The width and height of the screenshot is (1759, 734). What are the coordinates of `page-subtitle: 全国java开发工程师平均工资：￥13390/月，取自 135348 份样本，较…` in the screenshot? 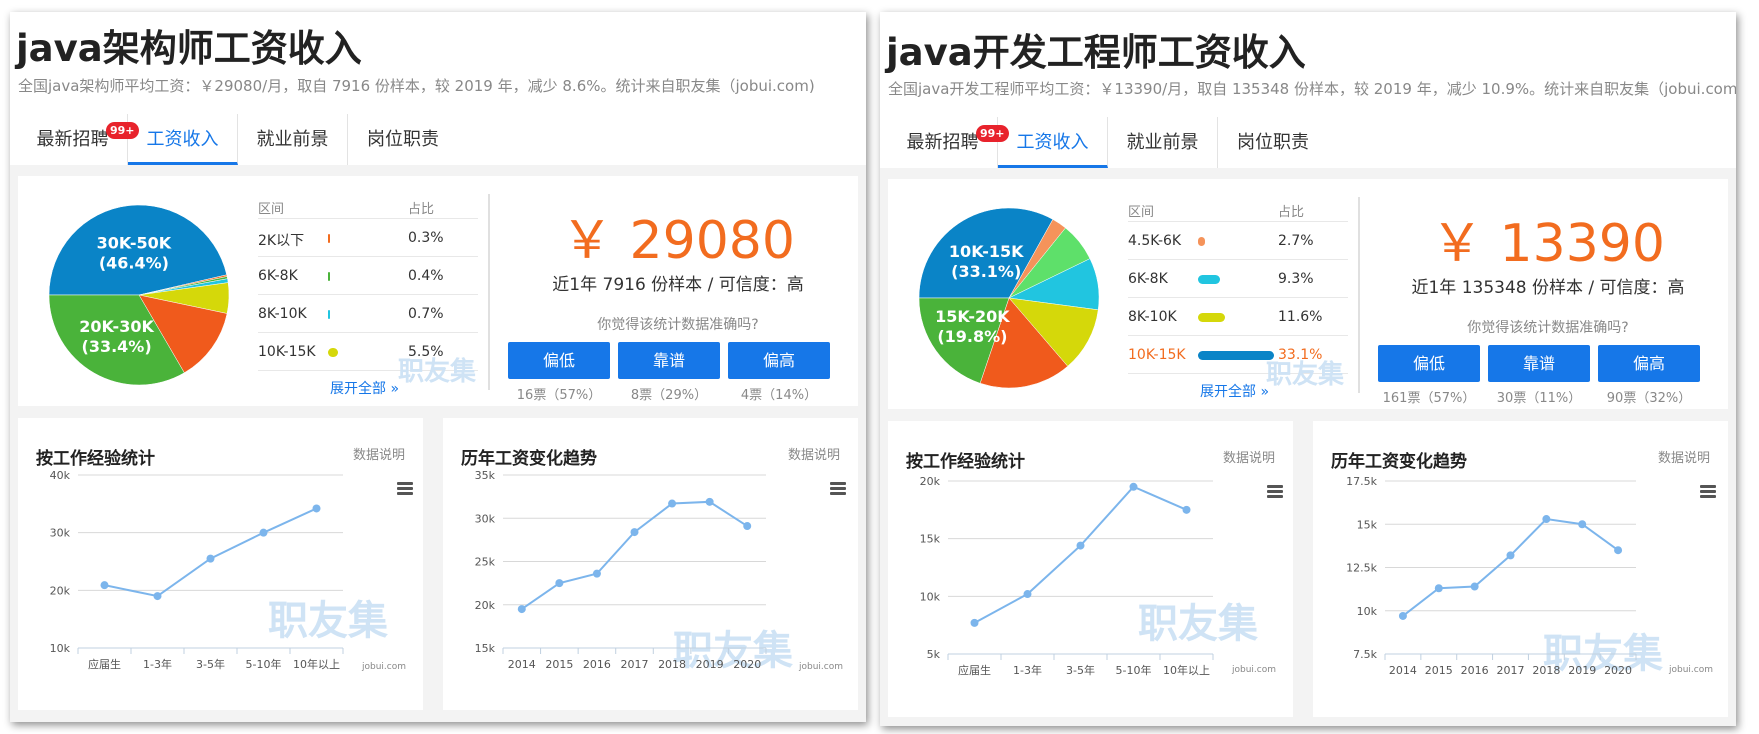 It's located at (1312, 89).